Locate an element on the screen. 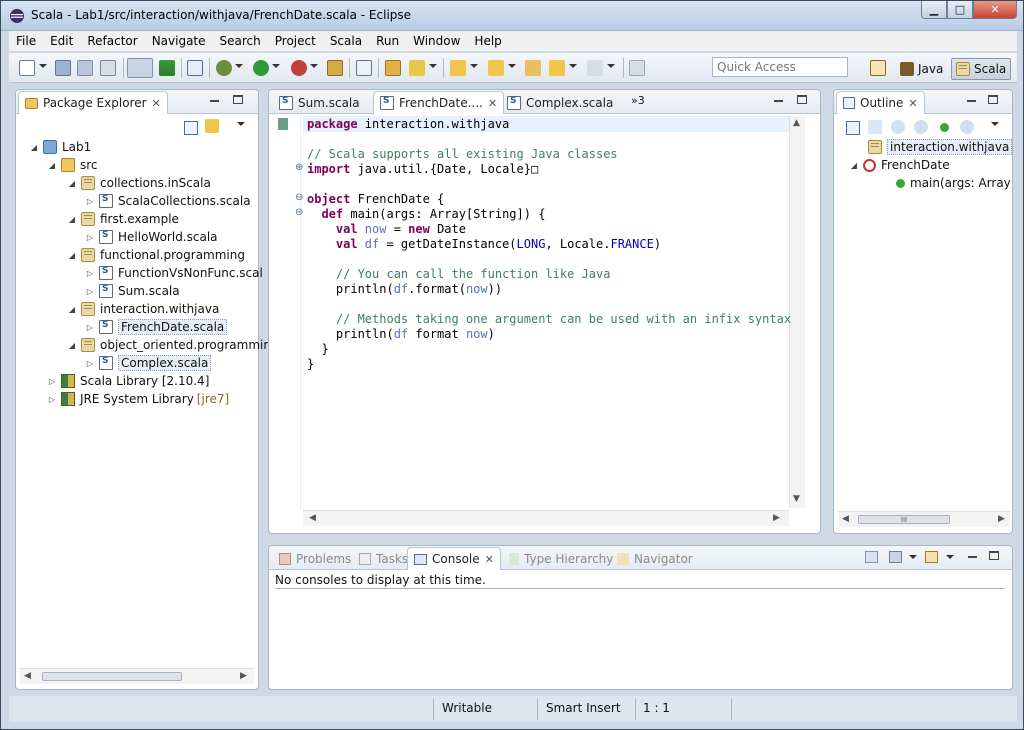 The height and width of the screenshot is (730, 1024). external-tools-dropdown-icon is located at coordinates (314, 66).